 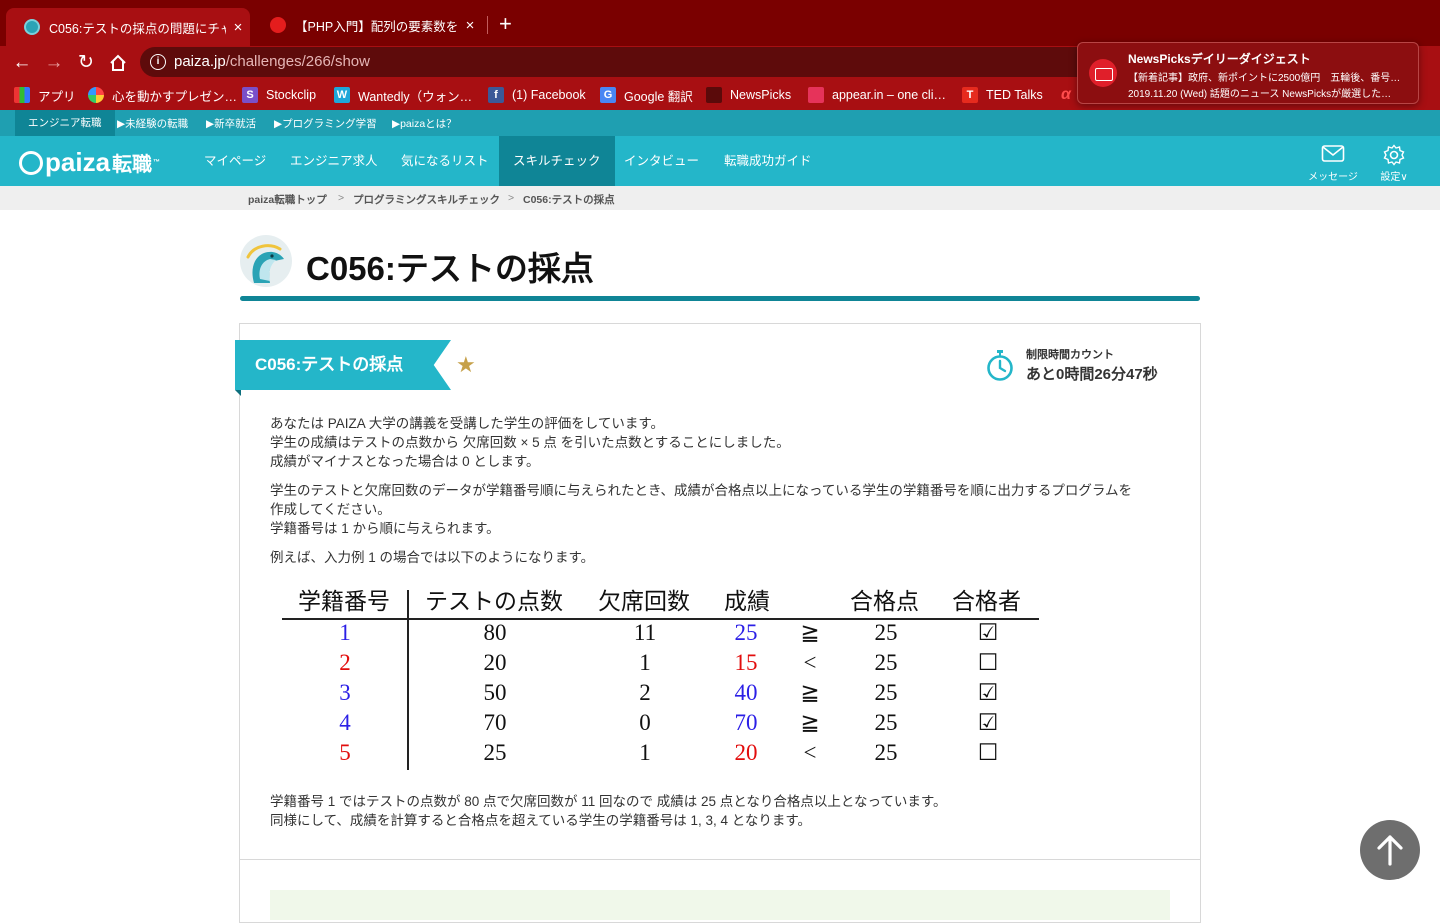 What do you see at coordinates (714, 95) in the screenshot?
I see `newspicks-icon` at bounding box center [714, 95].